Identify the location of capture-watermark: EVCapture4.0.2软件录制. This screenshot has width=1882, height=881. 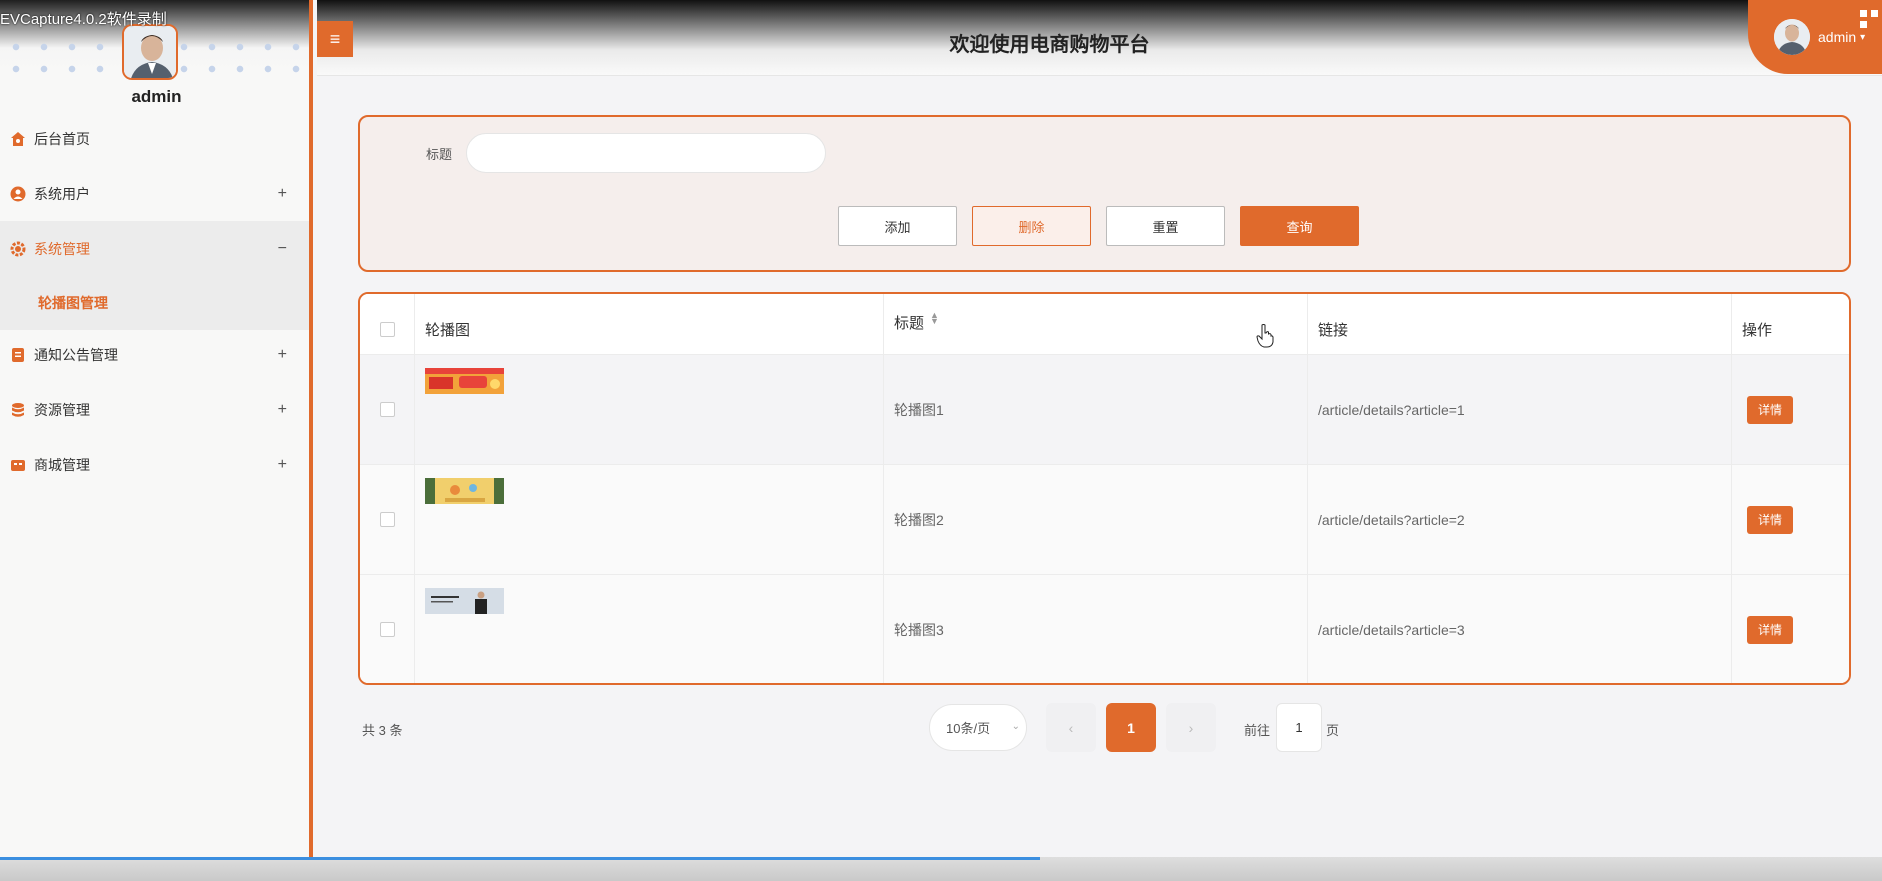
(83, 19).